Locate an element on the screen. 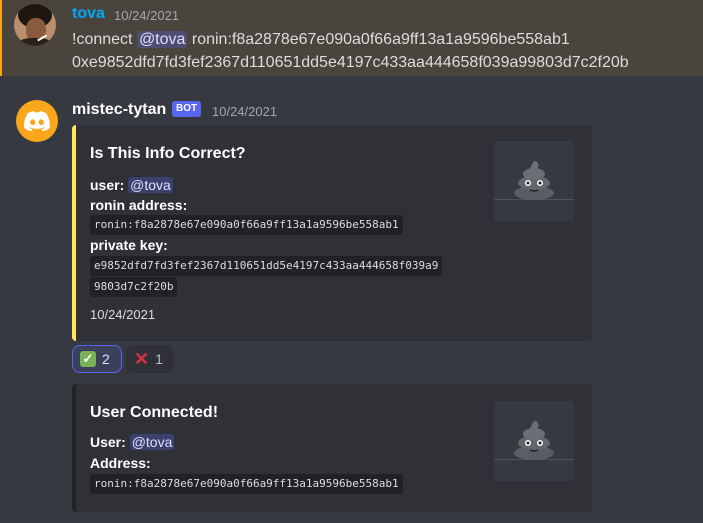  private-key-label: private key: is located at coordinates (129, 245).